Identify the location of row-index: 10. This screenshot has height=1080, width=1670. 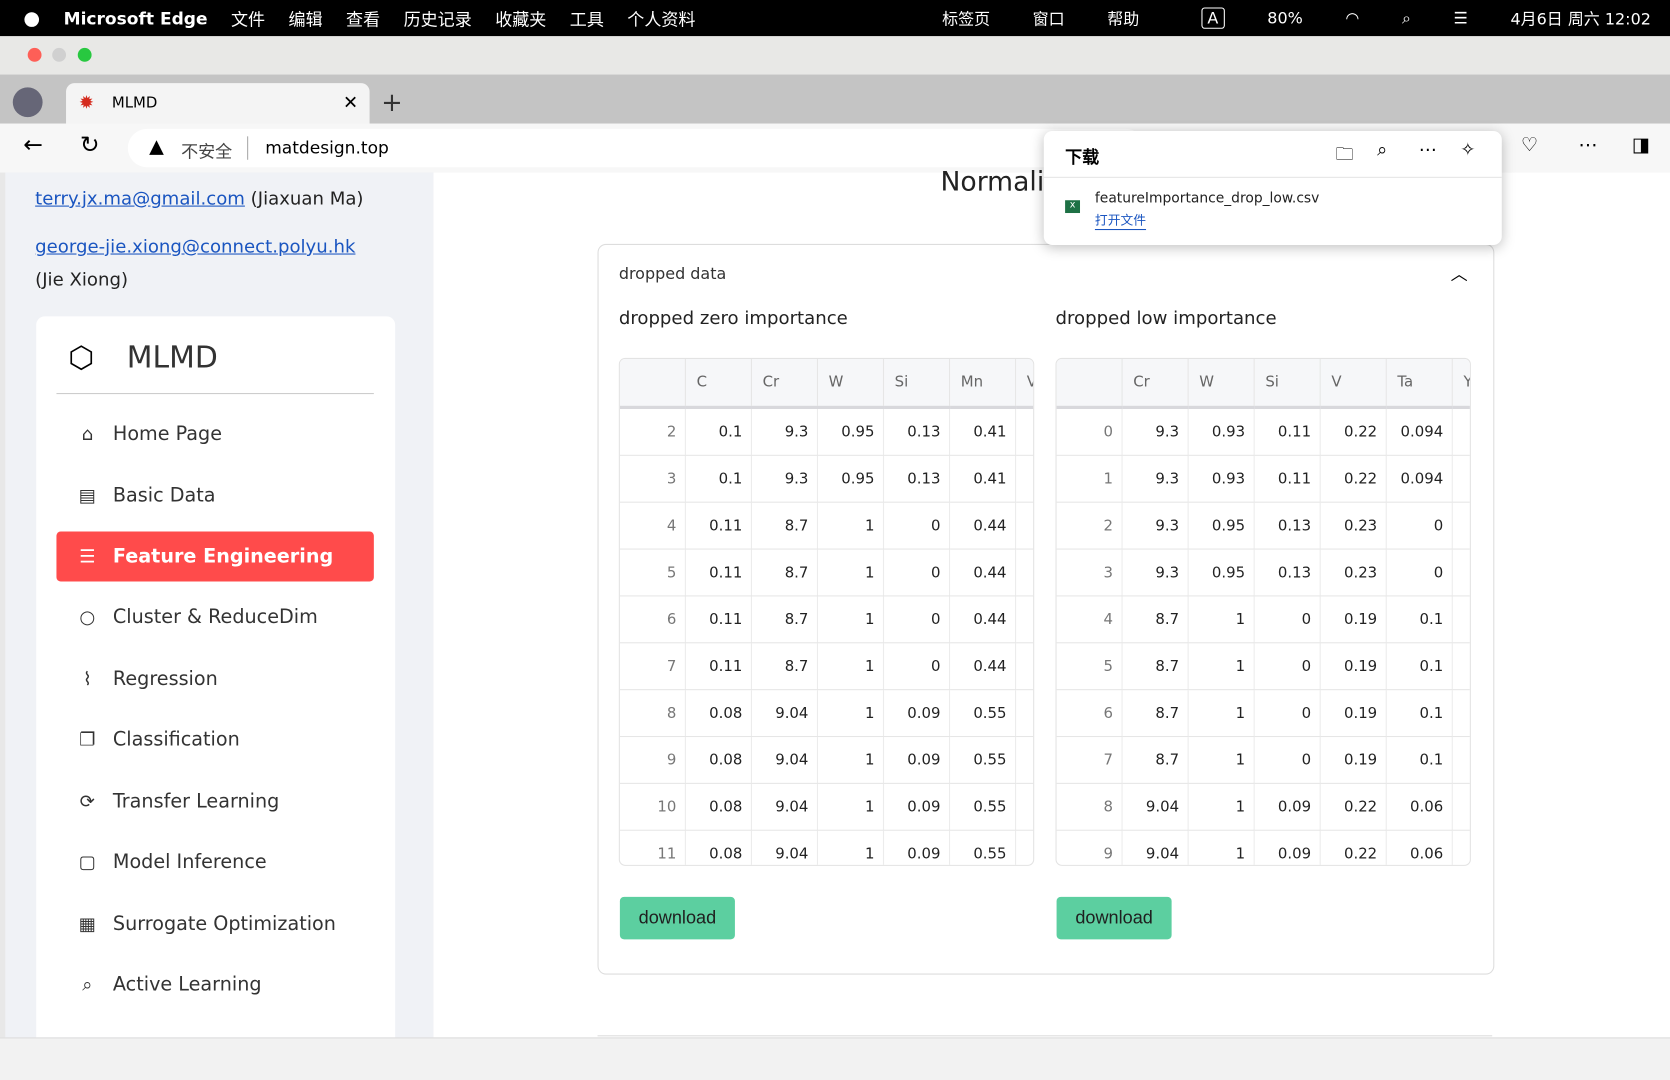
(652, 807).